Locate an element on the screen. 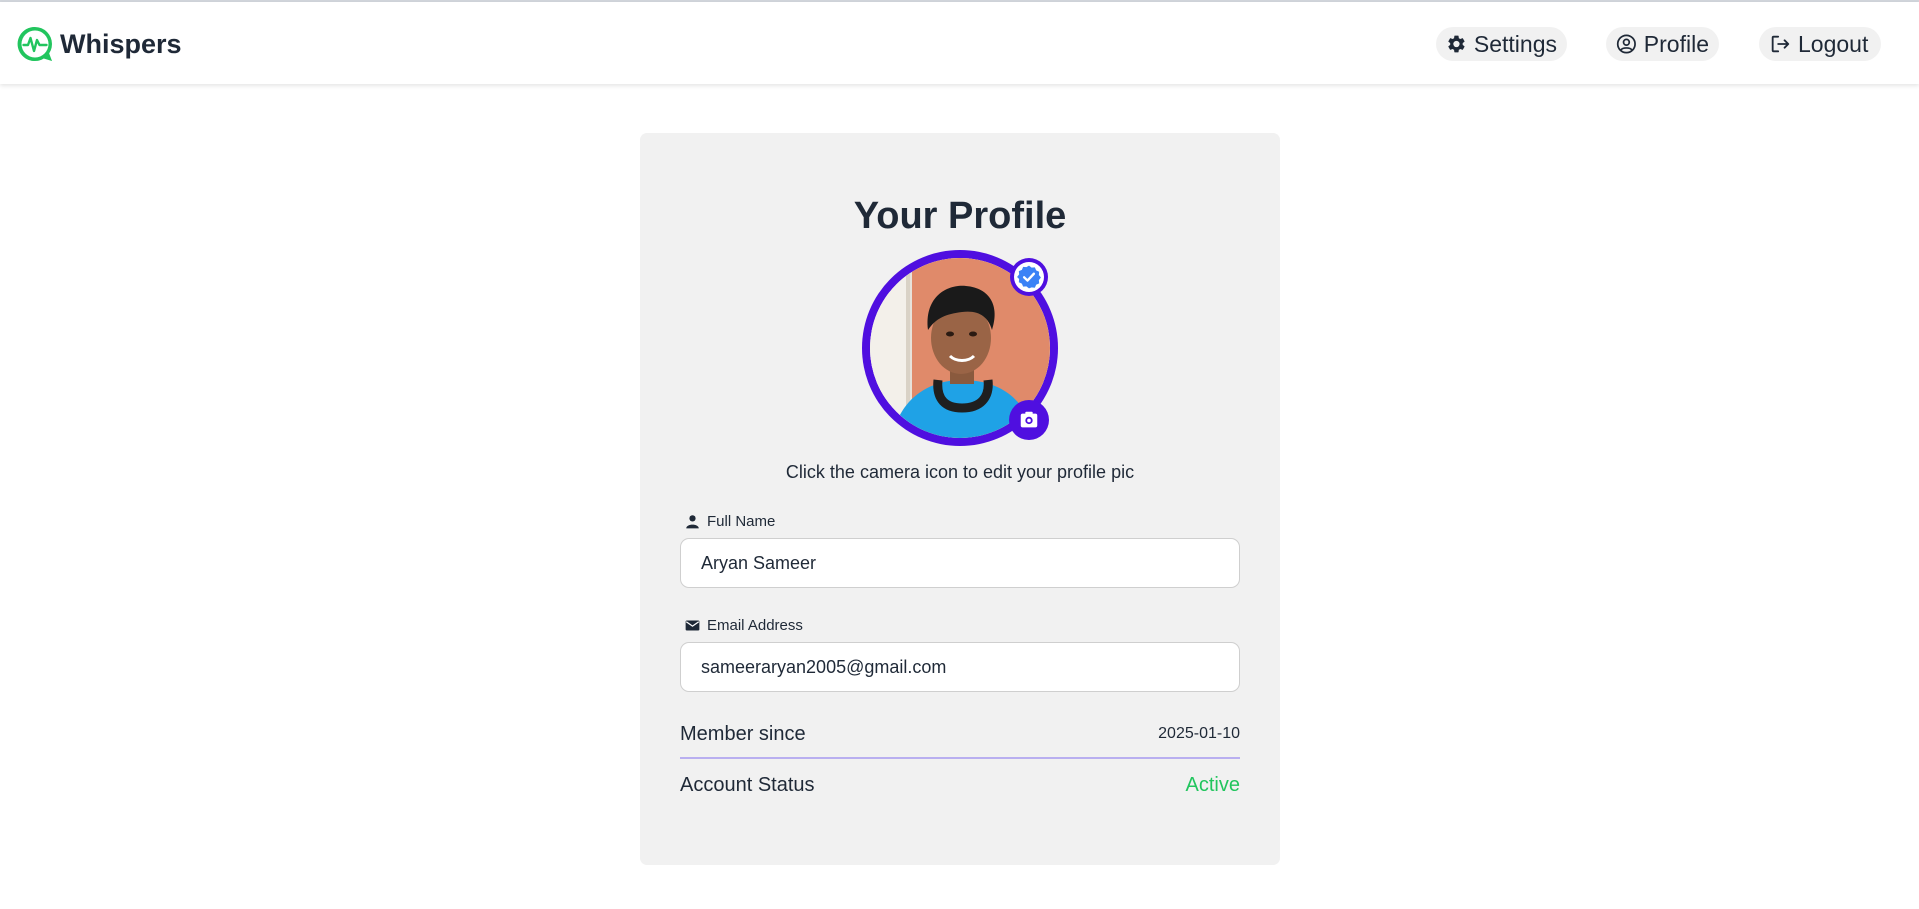 This screenshot has width=1919, height=909. account-status-value: Active is located at coordinates (1212, 784).